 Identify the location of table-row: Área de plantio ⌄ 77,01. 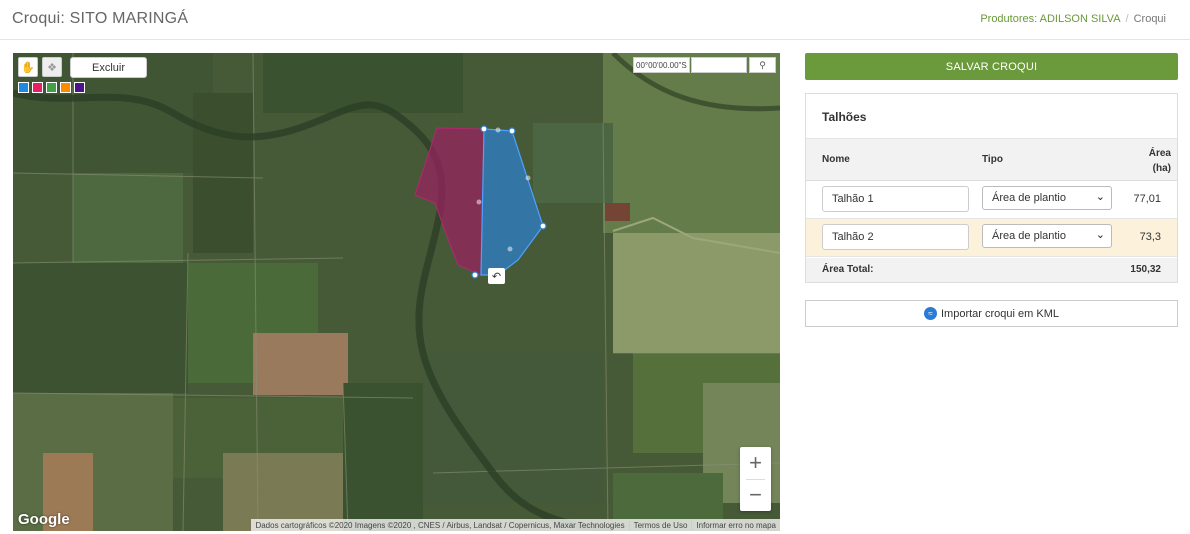
(991, 200).